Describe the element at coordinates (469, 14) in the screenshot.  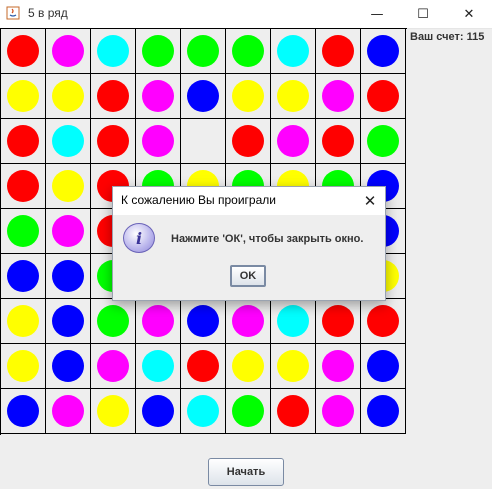
I see `close-button: ✕` at that location.